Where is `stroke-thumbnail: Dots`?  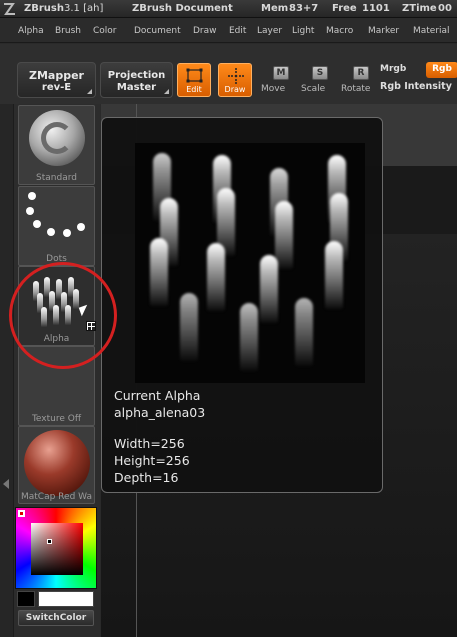 stroke-thumbnail: Dots is located at coordinates (56, 226).